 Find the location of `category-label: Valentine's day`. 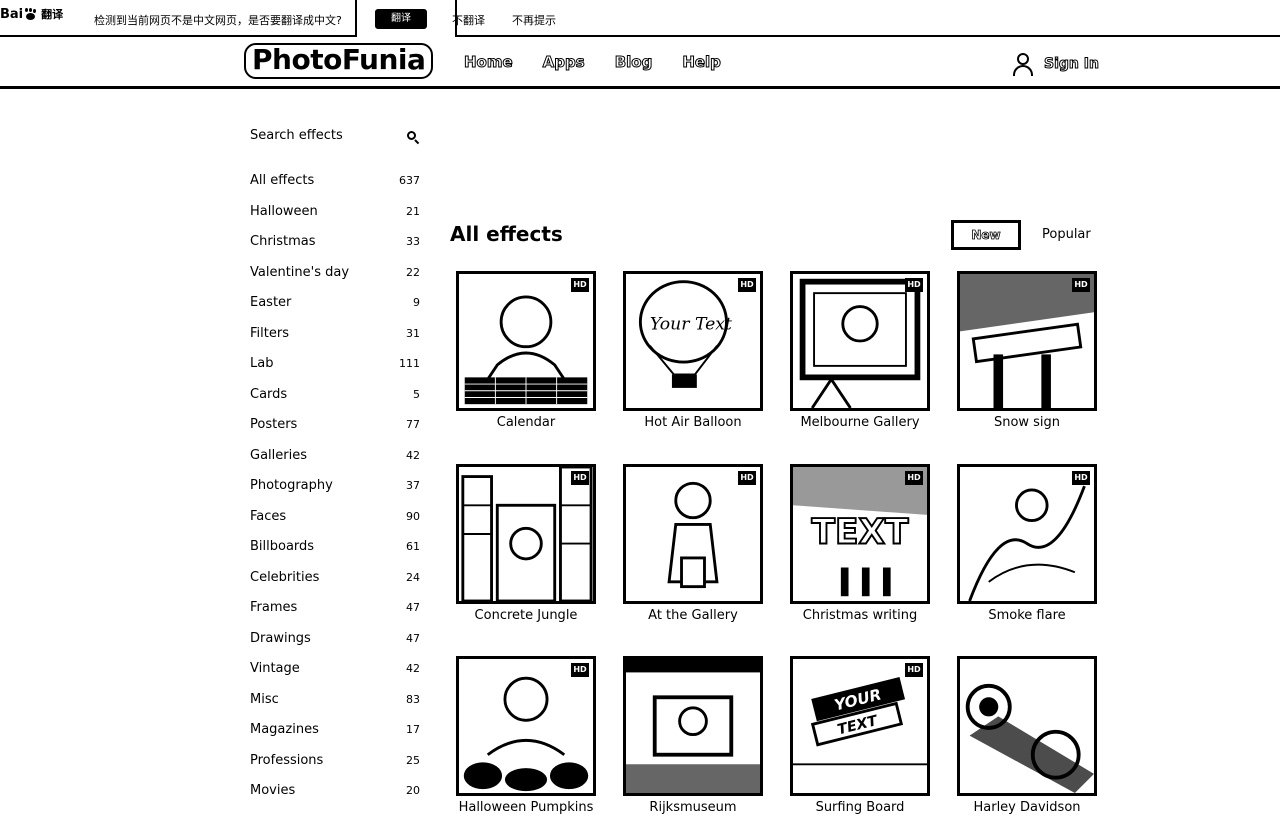

category-label: Valentine's day is located at coordinates (300, 272).